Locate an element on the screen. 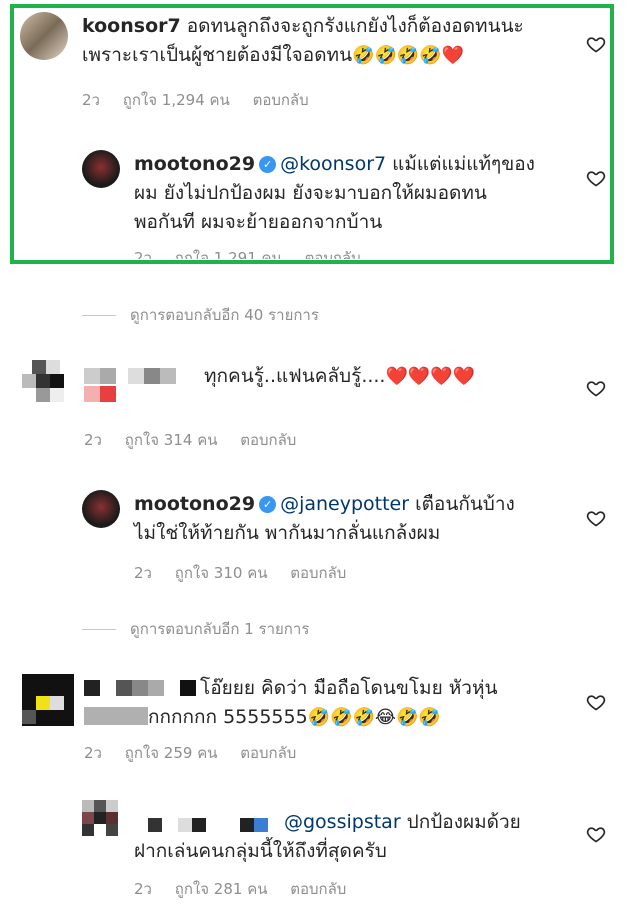 Image resolution: width=640 pixels, height=922 pixels. reply-body-line2: ฝากเล่นคนกลุ่มนี้ให้ถึงที่สุดครับ is located at coordinates (260, 851).